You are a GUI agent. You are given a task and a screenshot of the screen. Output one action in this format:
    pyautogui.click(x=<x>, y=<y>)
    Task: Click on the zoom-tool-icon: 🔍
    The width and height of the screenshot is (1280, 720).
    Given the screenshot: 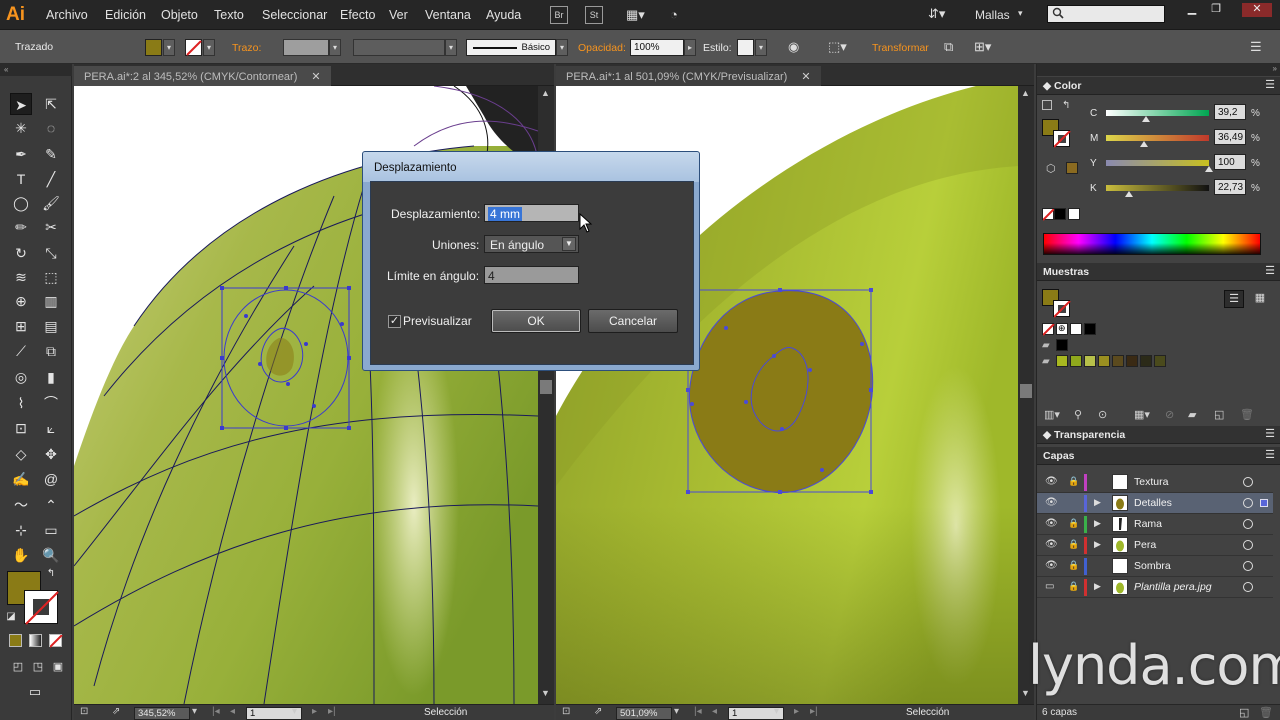 What is the action you would take?
    pyautogui.click(x=51, y=555)
    